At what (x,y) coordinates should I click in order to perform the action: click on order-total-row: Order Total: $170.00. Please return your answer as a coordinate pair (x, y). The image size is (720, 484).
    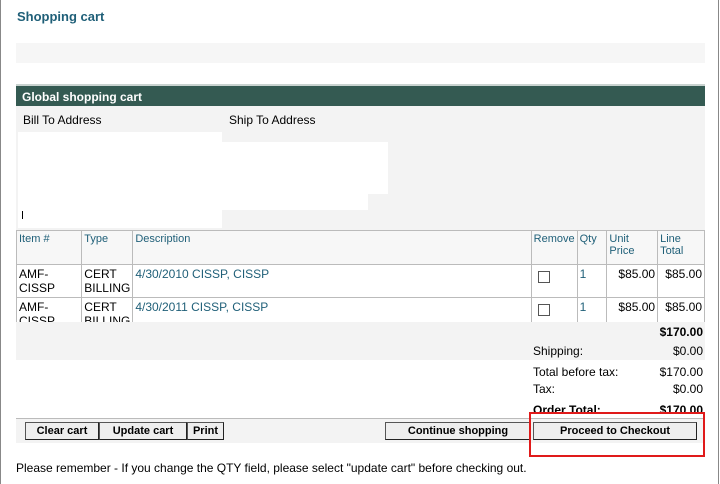
    Looking at the image, I should click on (360, 405).